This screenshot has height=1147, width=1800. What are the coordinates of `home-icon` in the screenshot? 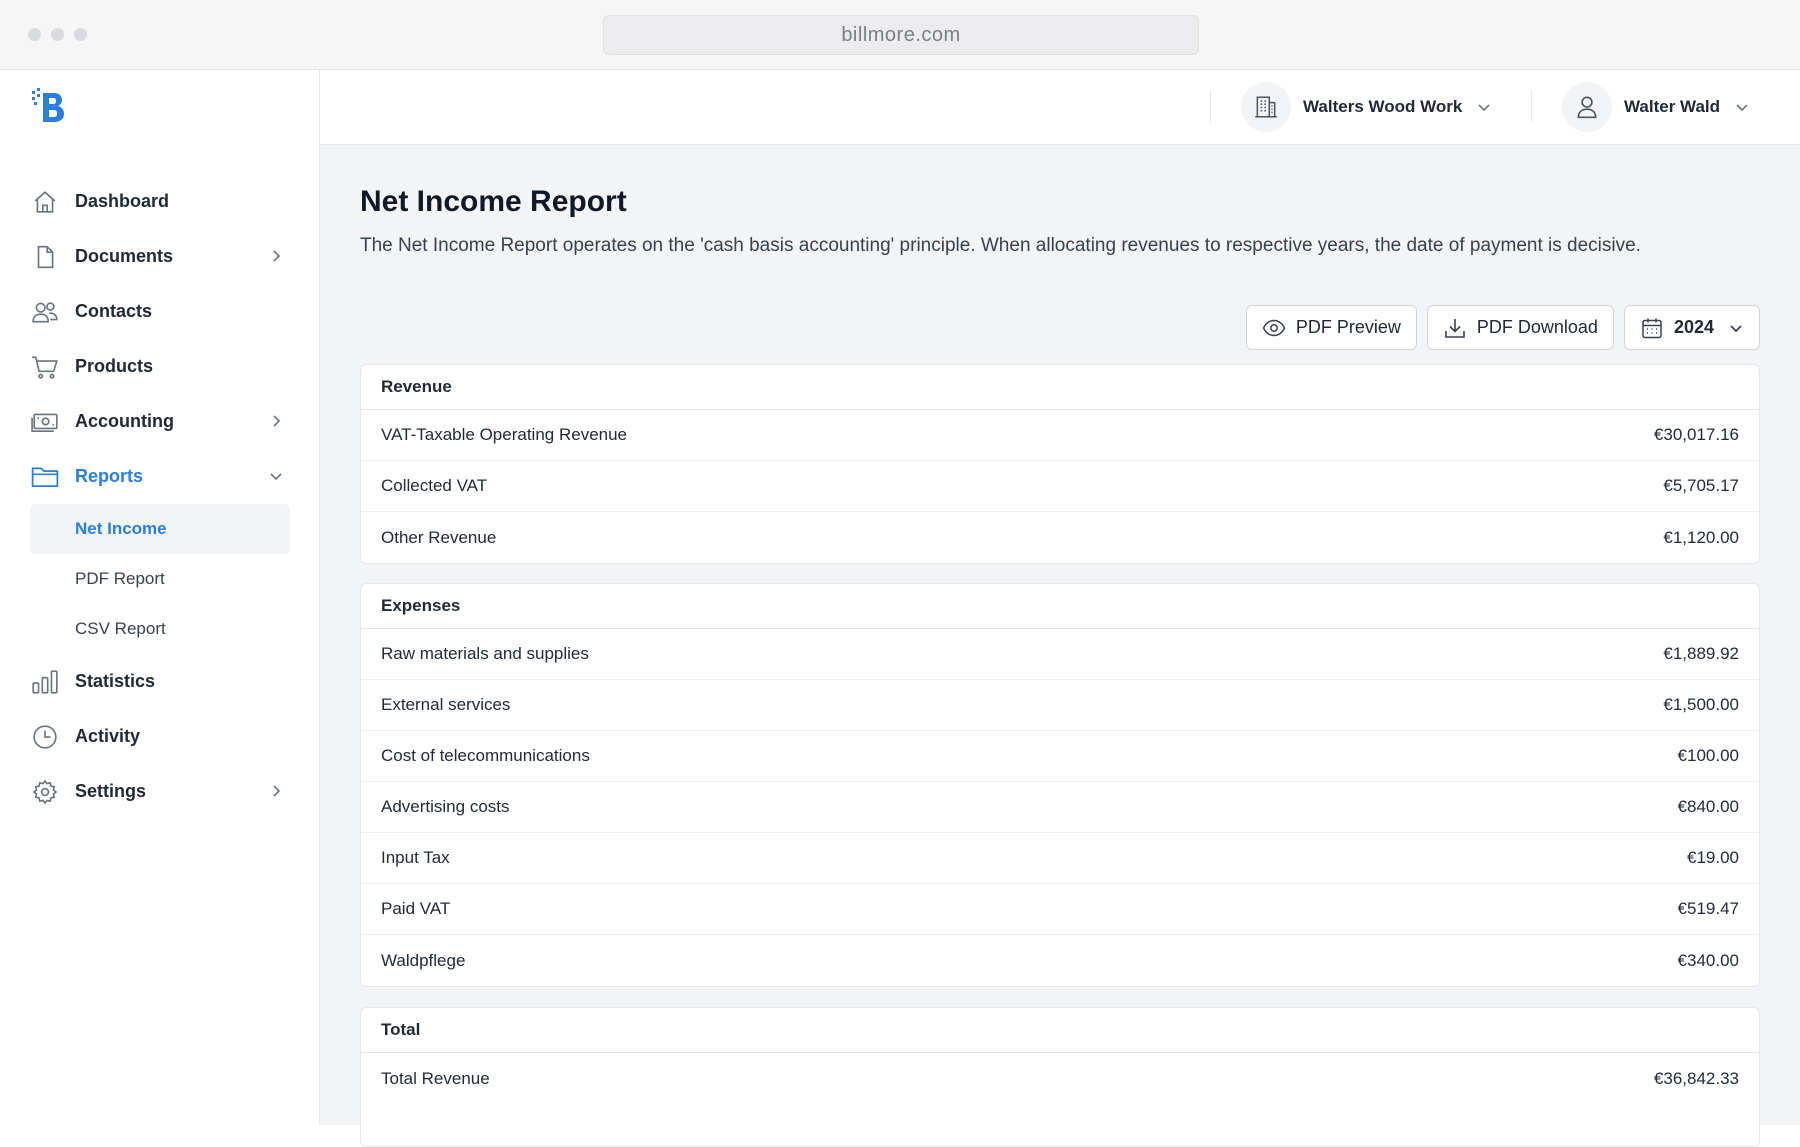 It's located at (45, 202).